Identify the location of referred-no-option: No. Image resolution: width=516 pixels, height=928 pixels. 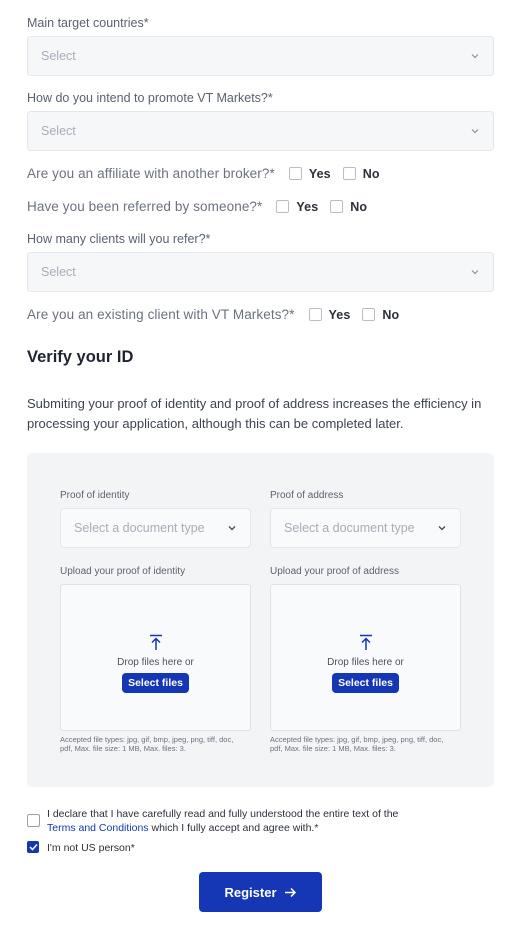
(348, 207).